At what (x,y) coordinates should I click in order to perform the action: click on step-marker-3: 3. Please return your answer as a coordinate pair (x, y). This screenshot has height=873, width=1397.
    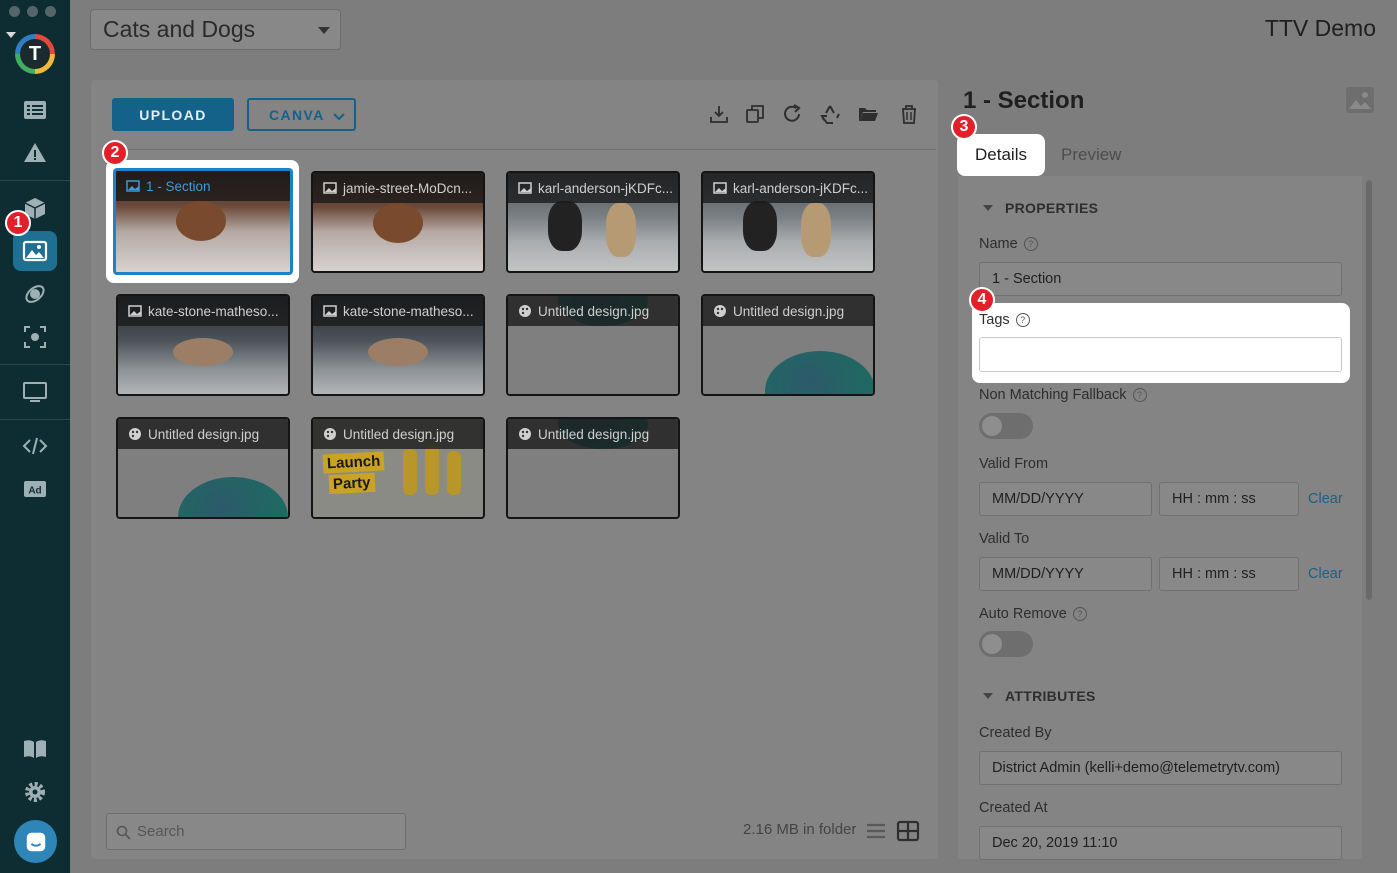
    Looking at the image, I should click on (964, 127).